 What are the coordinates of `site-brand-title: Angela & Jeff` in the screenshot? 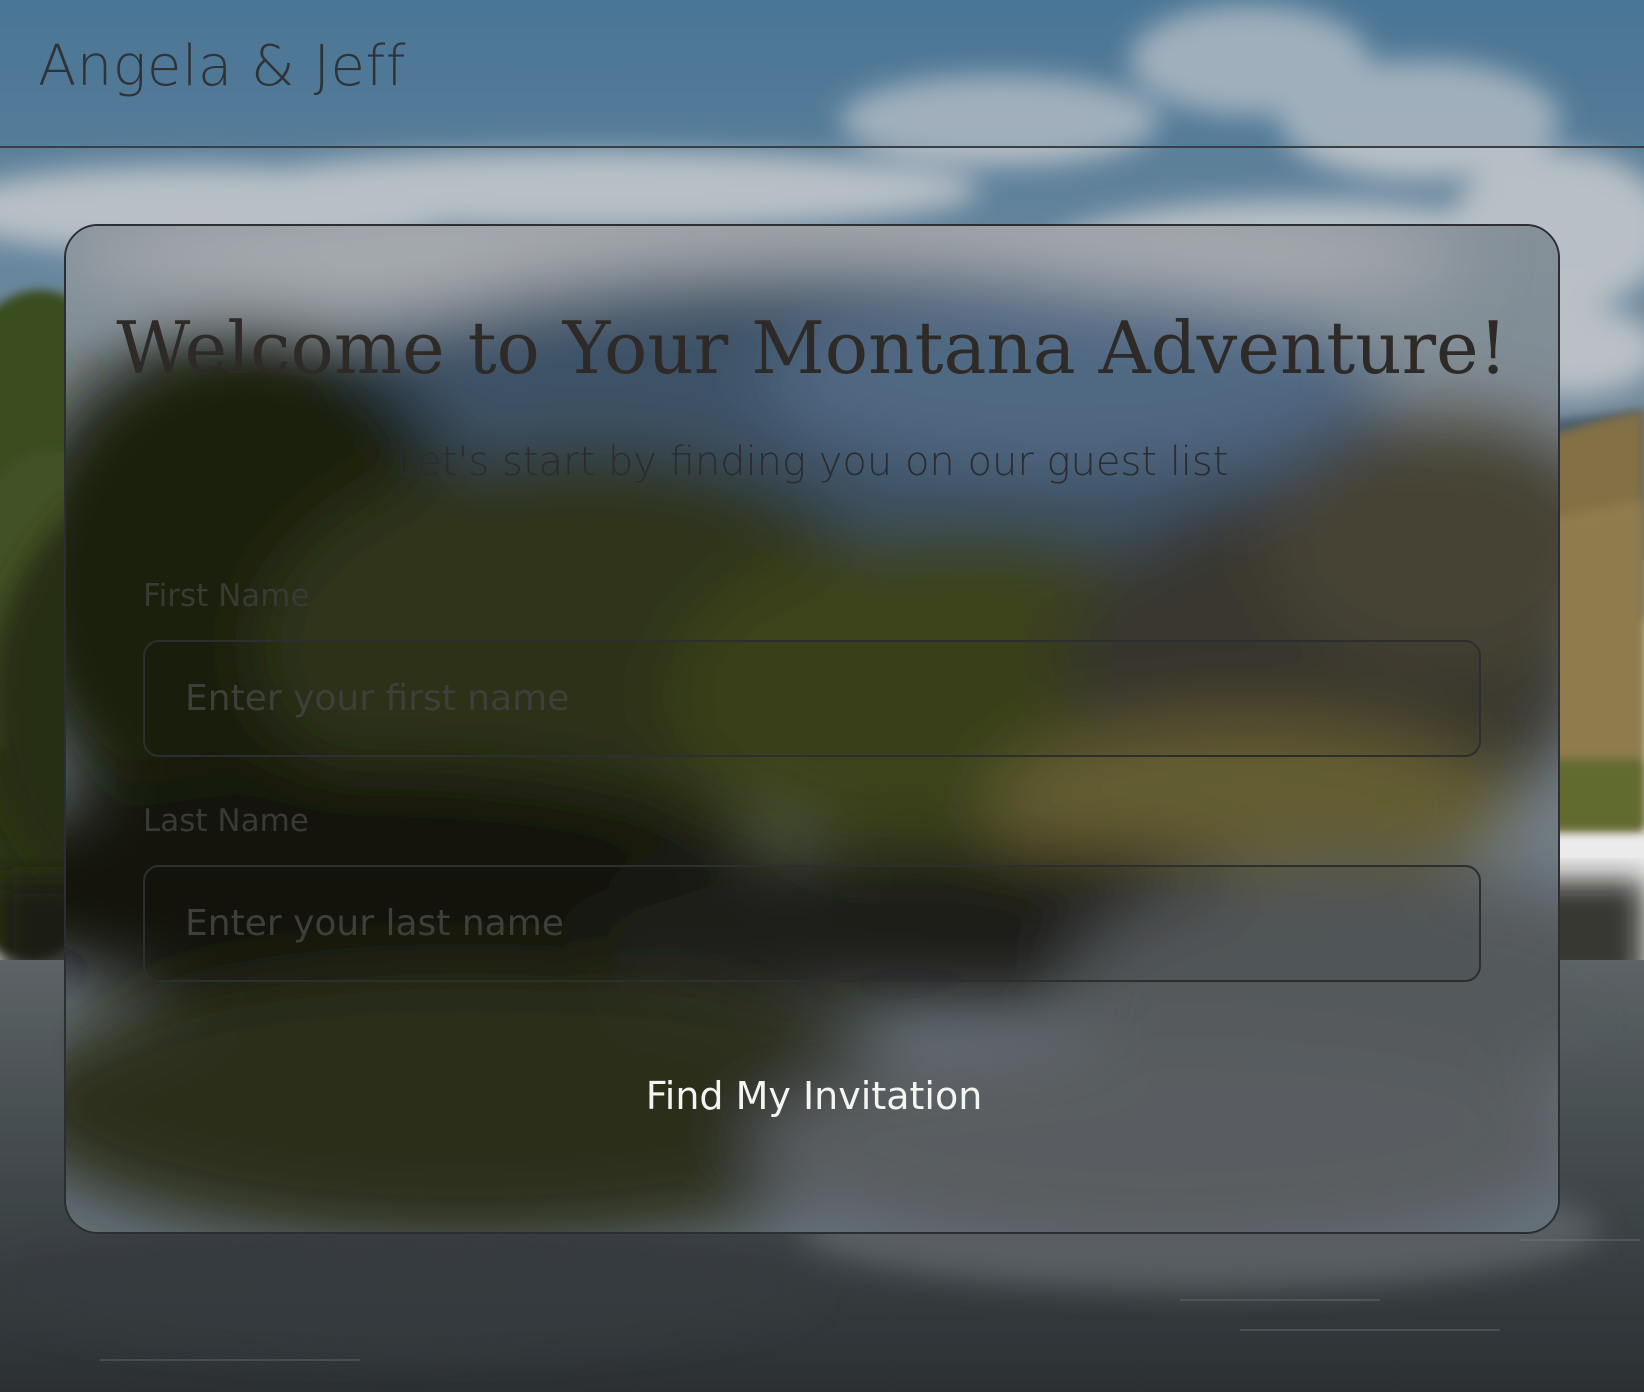 It's located at (222, 66).